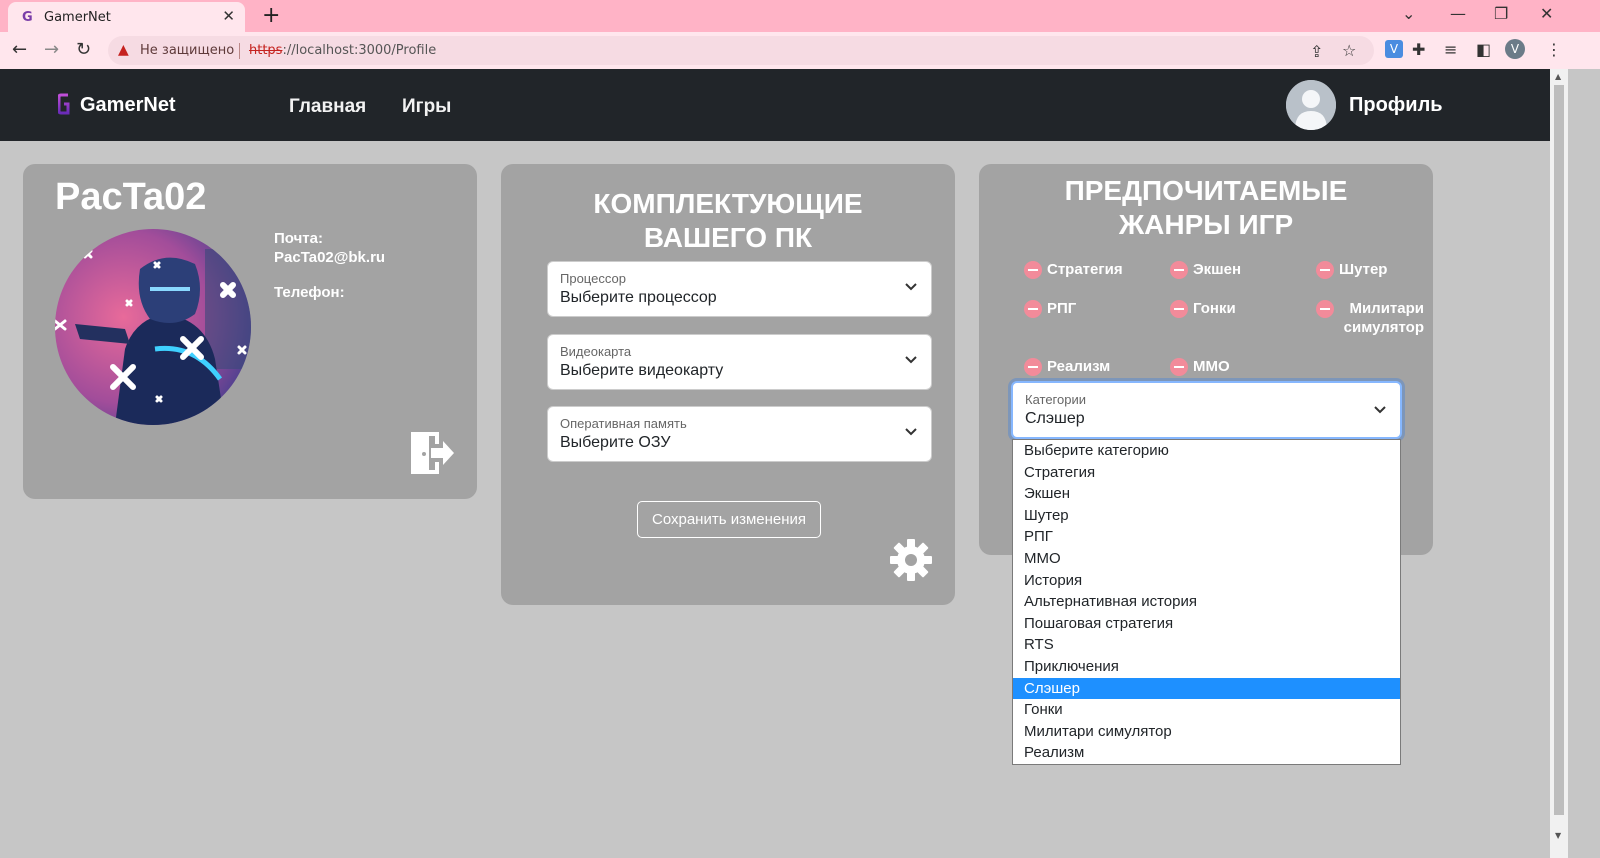 The image size is (1600, 858). I want to click on share-icon: ⇪, so click(1316, 51).